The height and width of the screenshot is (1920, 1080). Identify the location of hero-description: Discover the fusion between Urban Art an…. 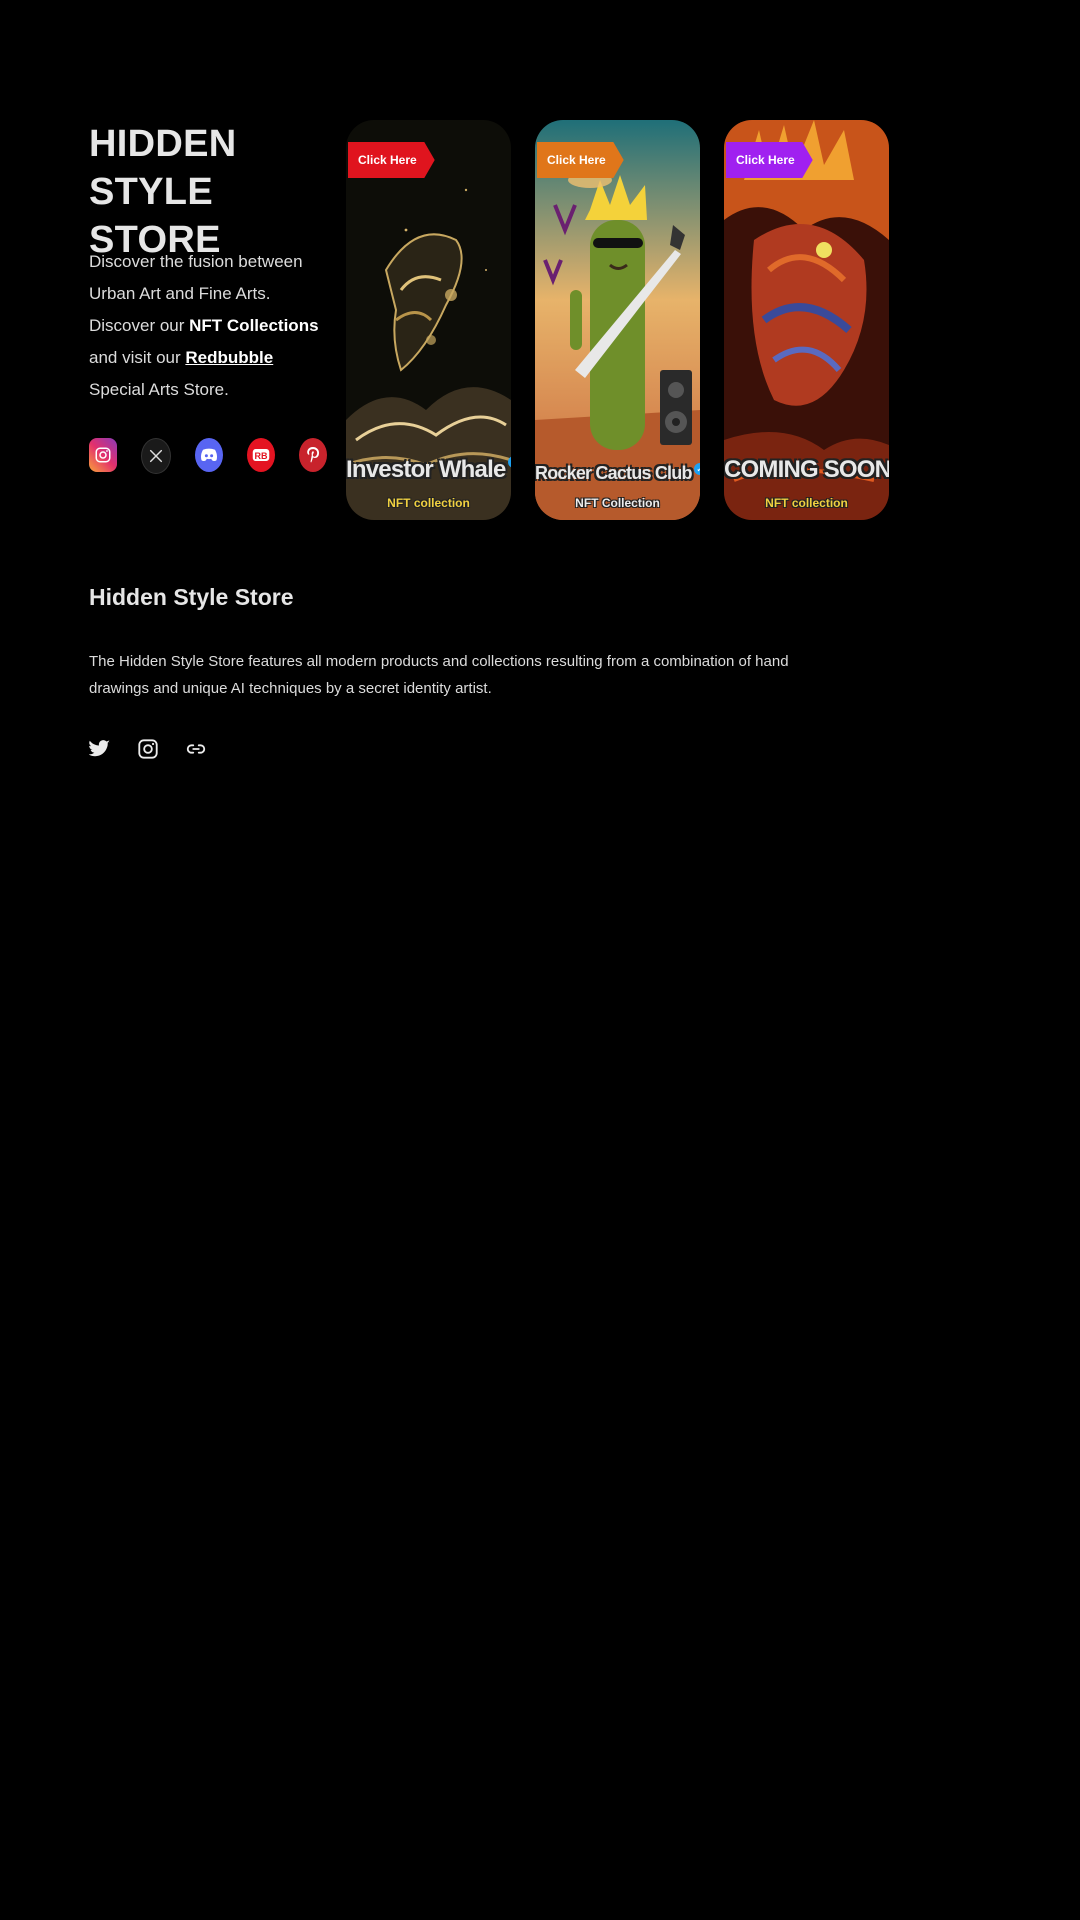
(209, 326).